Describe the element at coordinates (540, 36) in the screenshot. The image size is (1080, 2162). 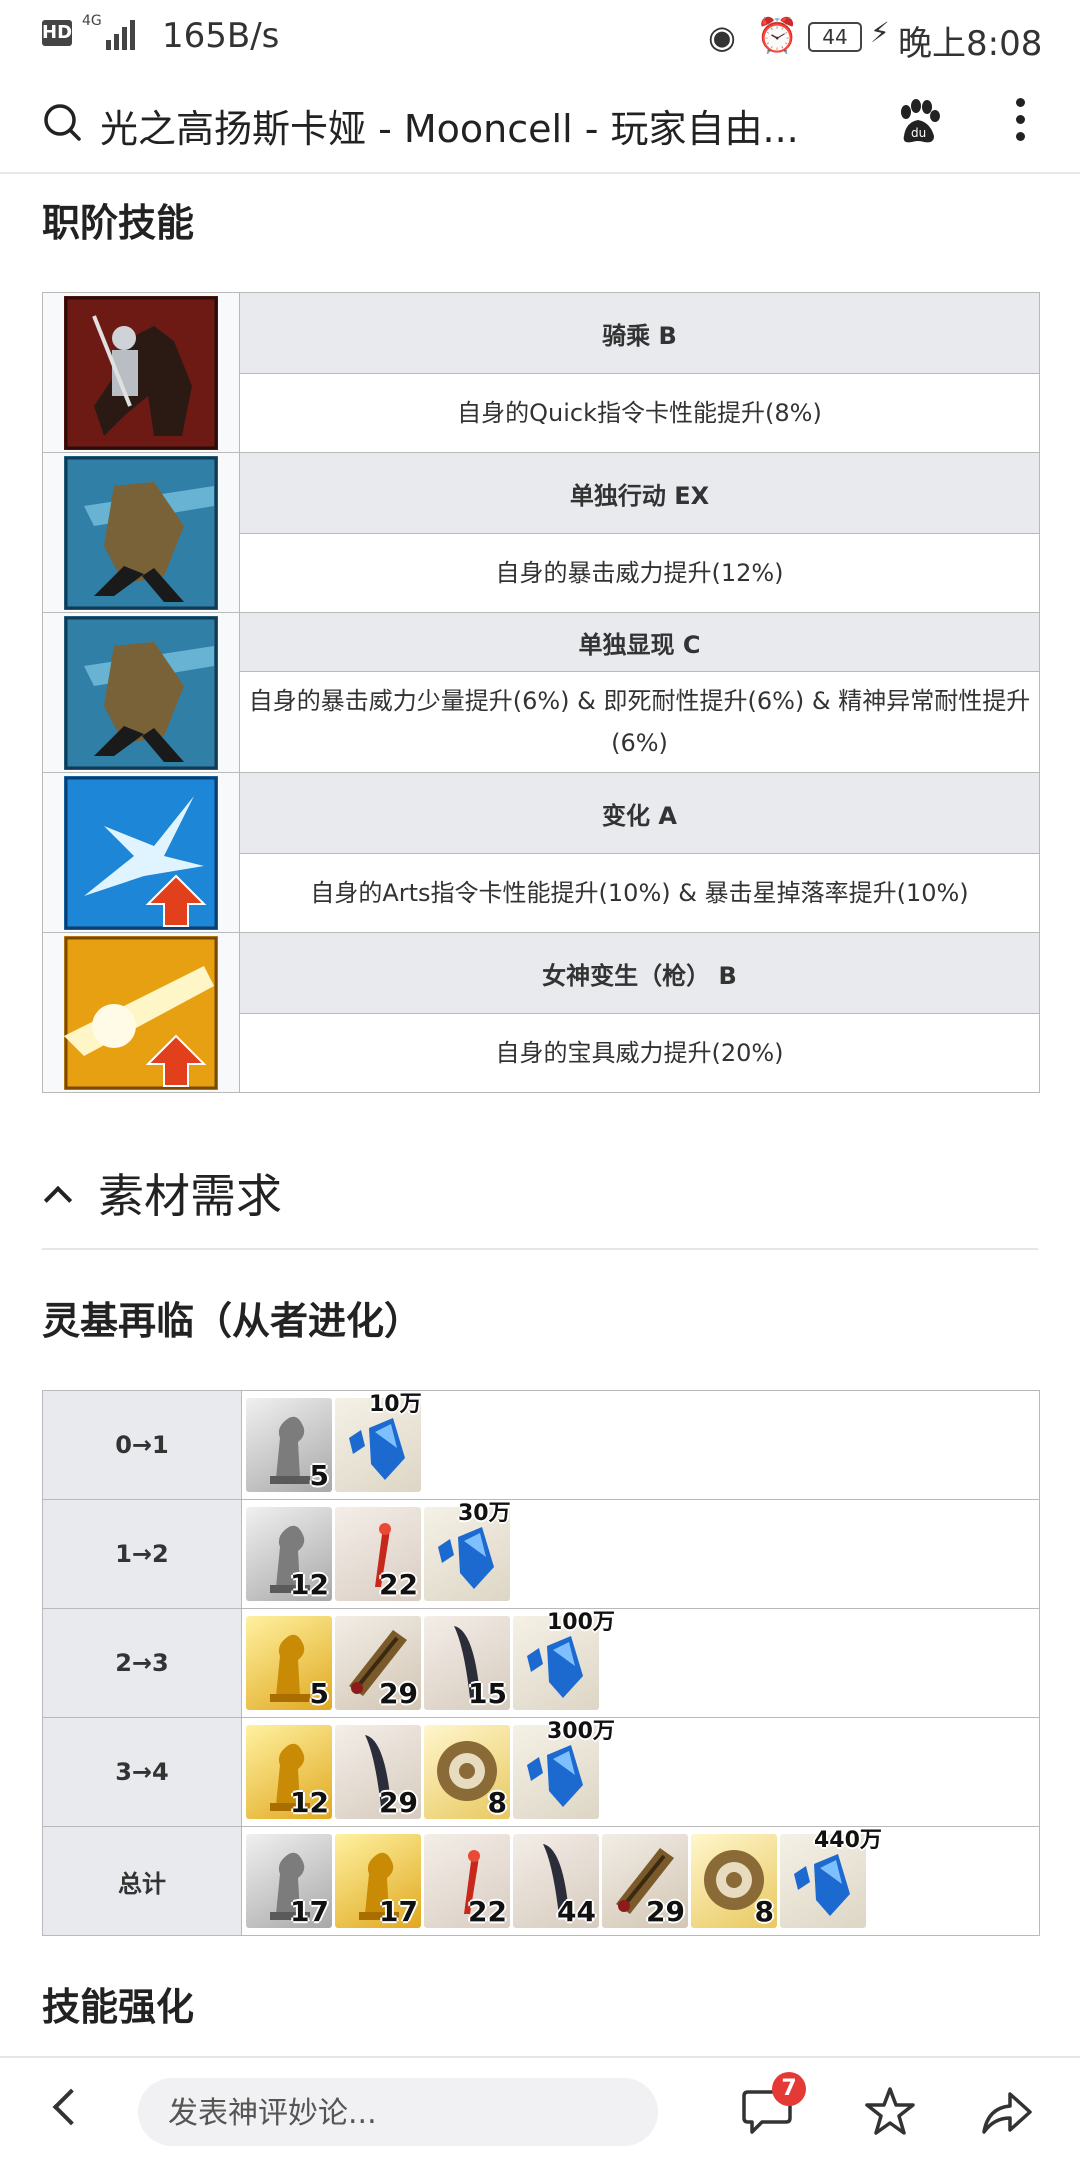
I see `status-bar: HD 4G 165B/s ◉ ⏰ 44 ⚡ 晚上8:08` at that location.